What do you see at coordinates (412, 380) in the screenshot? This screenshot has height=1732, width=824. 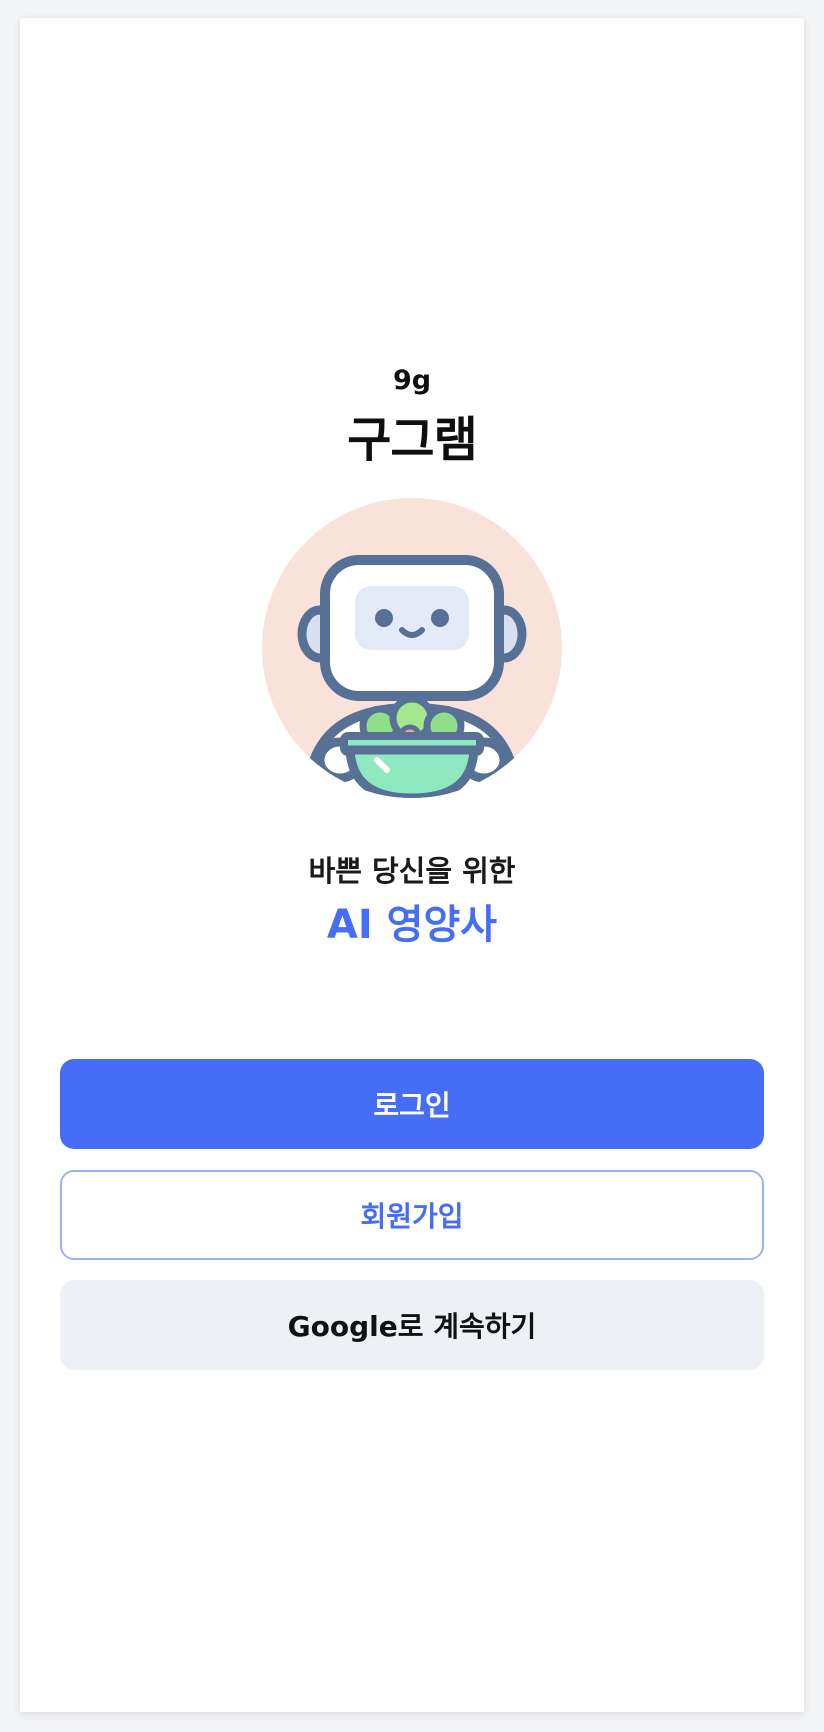 I see `brand-short-name: 9g` at bounding box center [412, 380].